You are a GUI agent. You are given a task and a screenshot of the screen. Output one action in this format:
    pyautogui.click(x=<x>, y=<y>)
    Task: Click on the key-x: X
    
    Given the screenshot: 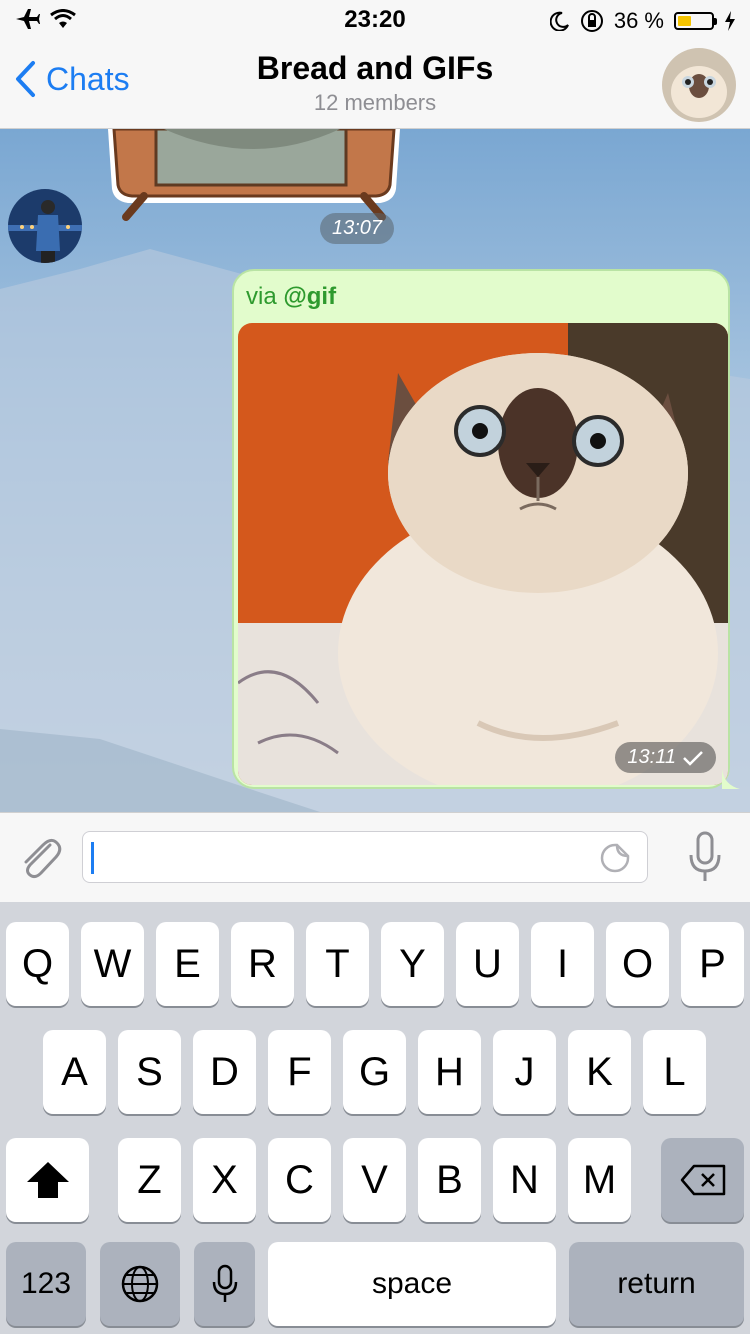 What is the action you would take?
    pyautogui.click(x=224, y=1180)
    